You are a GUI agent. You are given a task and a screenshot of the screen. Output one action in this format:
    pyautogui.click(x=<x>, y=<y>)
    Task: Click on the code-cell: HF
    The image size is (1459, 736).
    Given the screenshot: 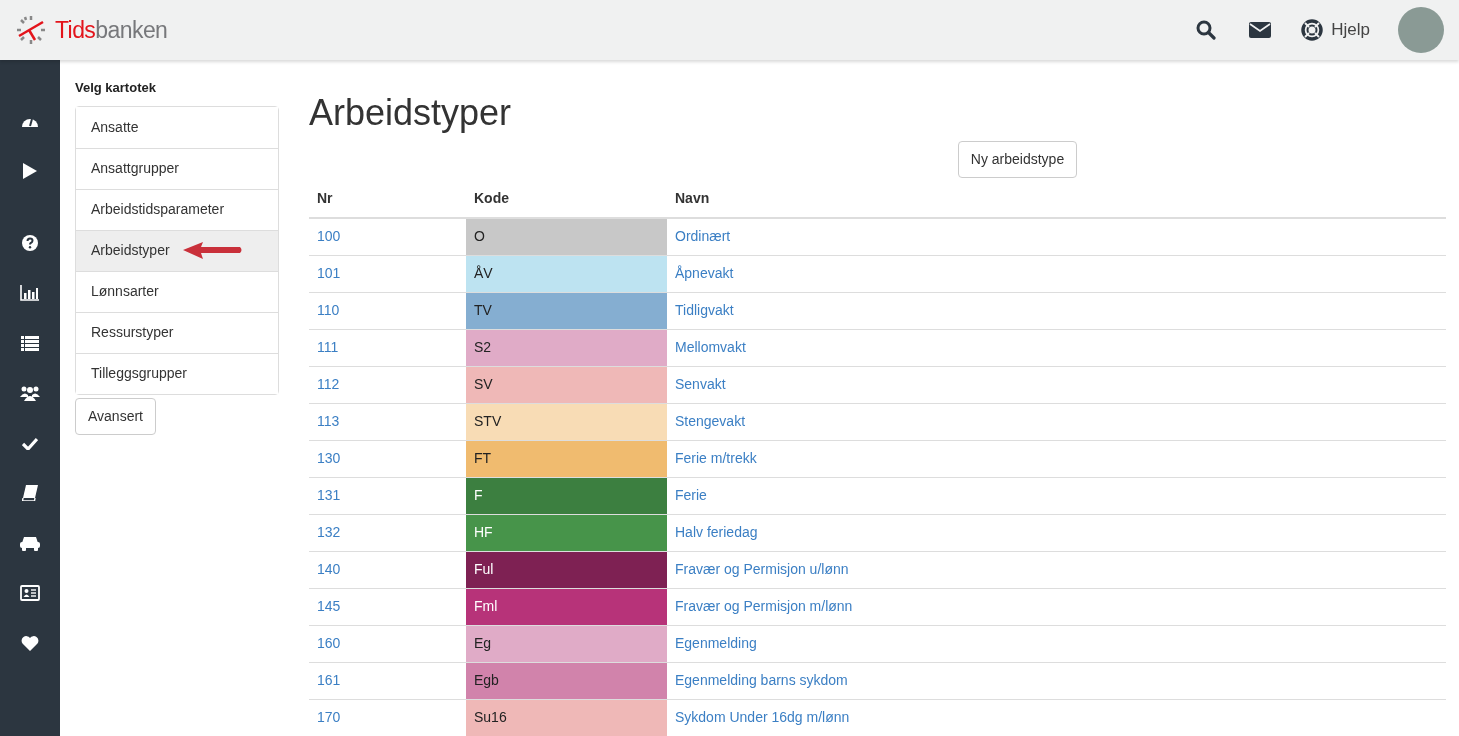 What is the action you would take?
    pyautogui.click(x=566, y=532)
    